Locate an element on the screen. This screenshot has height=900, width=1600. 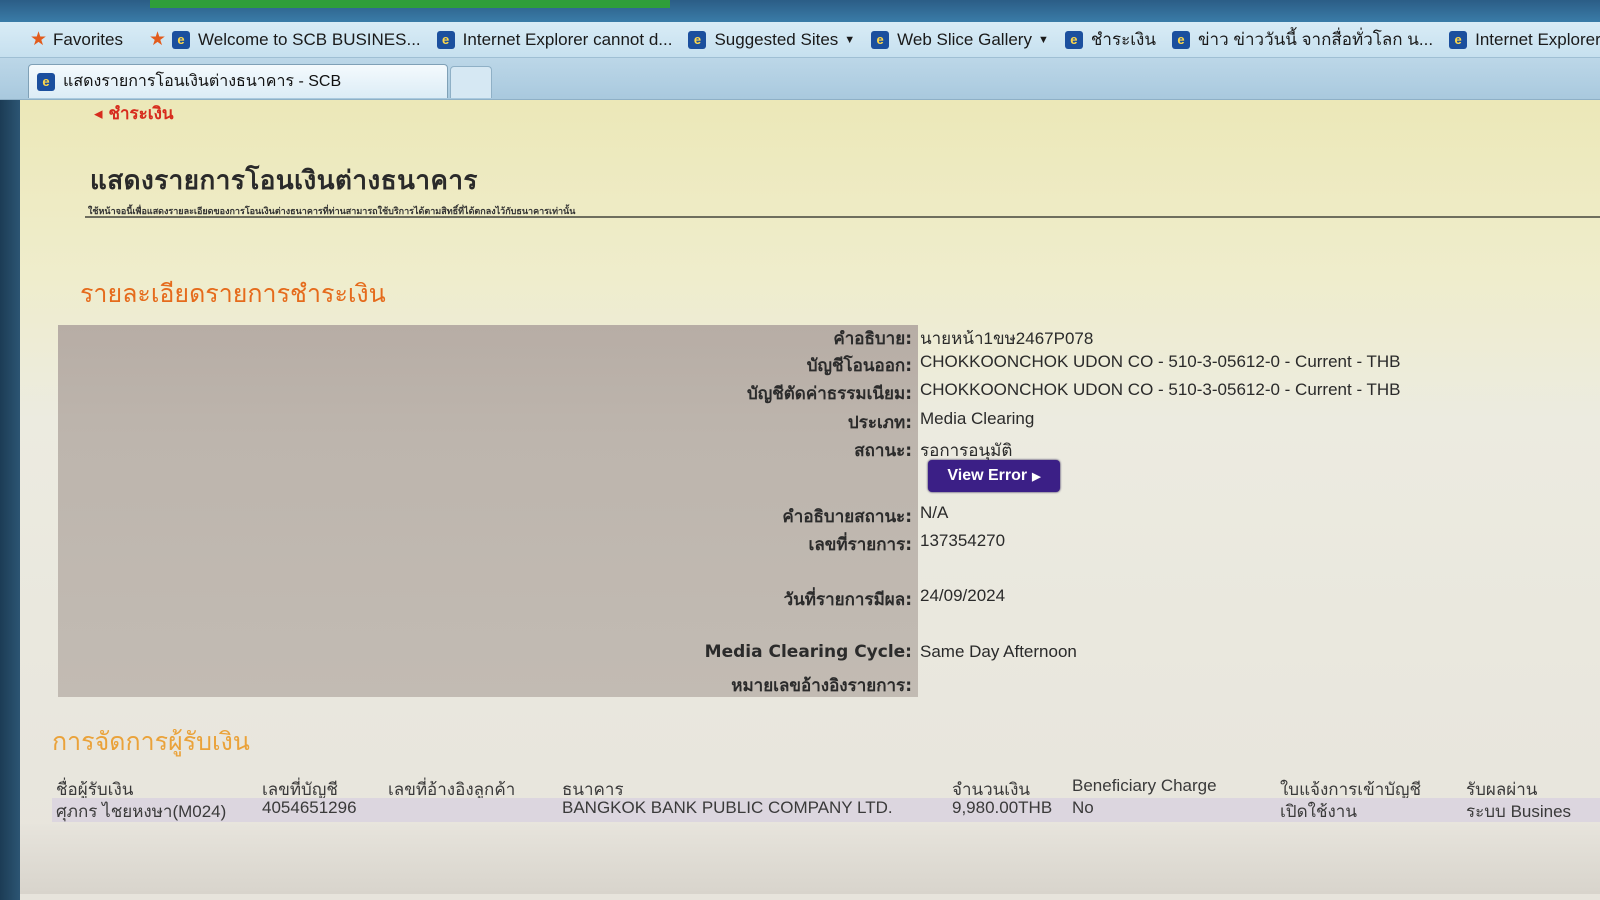
credit-advice: เปิดใช้งาน is located at coordinates (1318, 811).